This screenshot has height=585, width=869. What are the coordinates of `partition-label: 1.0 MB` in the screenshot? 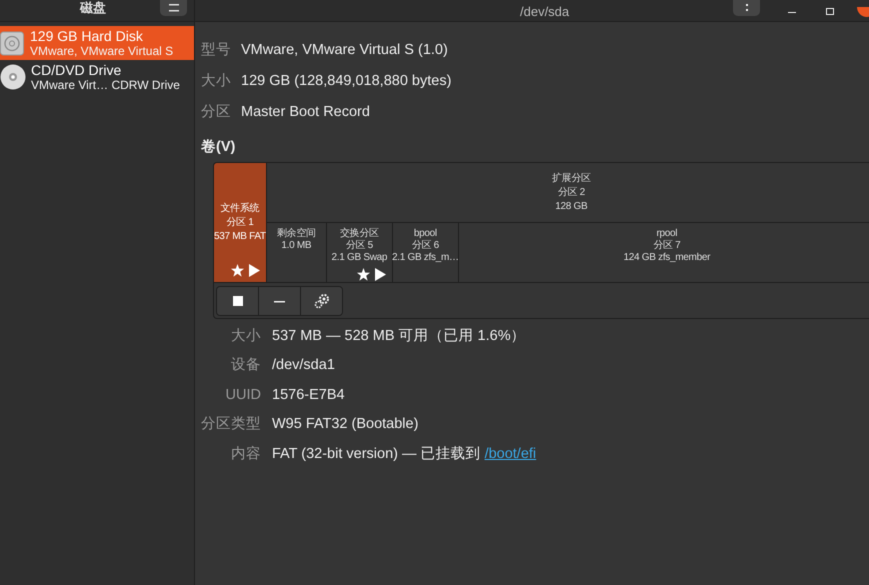 It's located at (296, 246).